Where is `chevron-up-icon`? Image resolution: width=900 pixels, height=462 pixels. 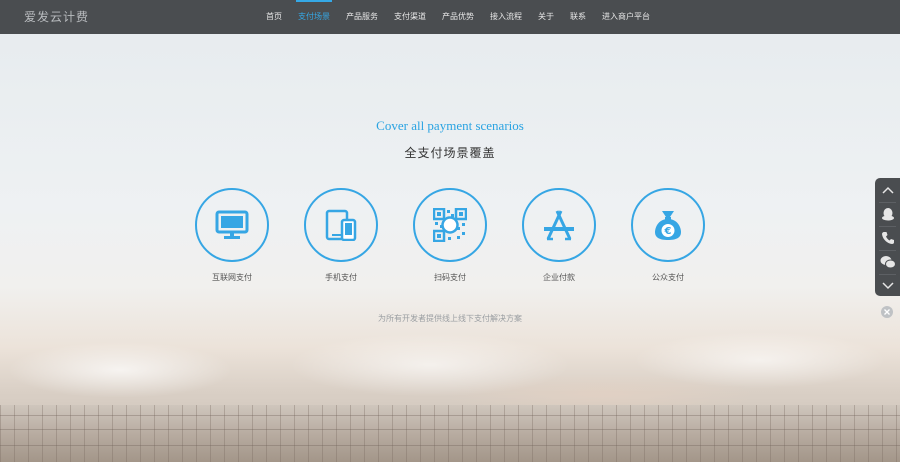
chevron-up-icon is located at coordinates (887, 190).